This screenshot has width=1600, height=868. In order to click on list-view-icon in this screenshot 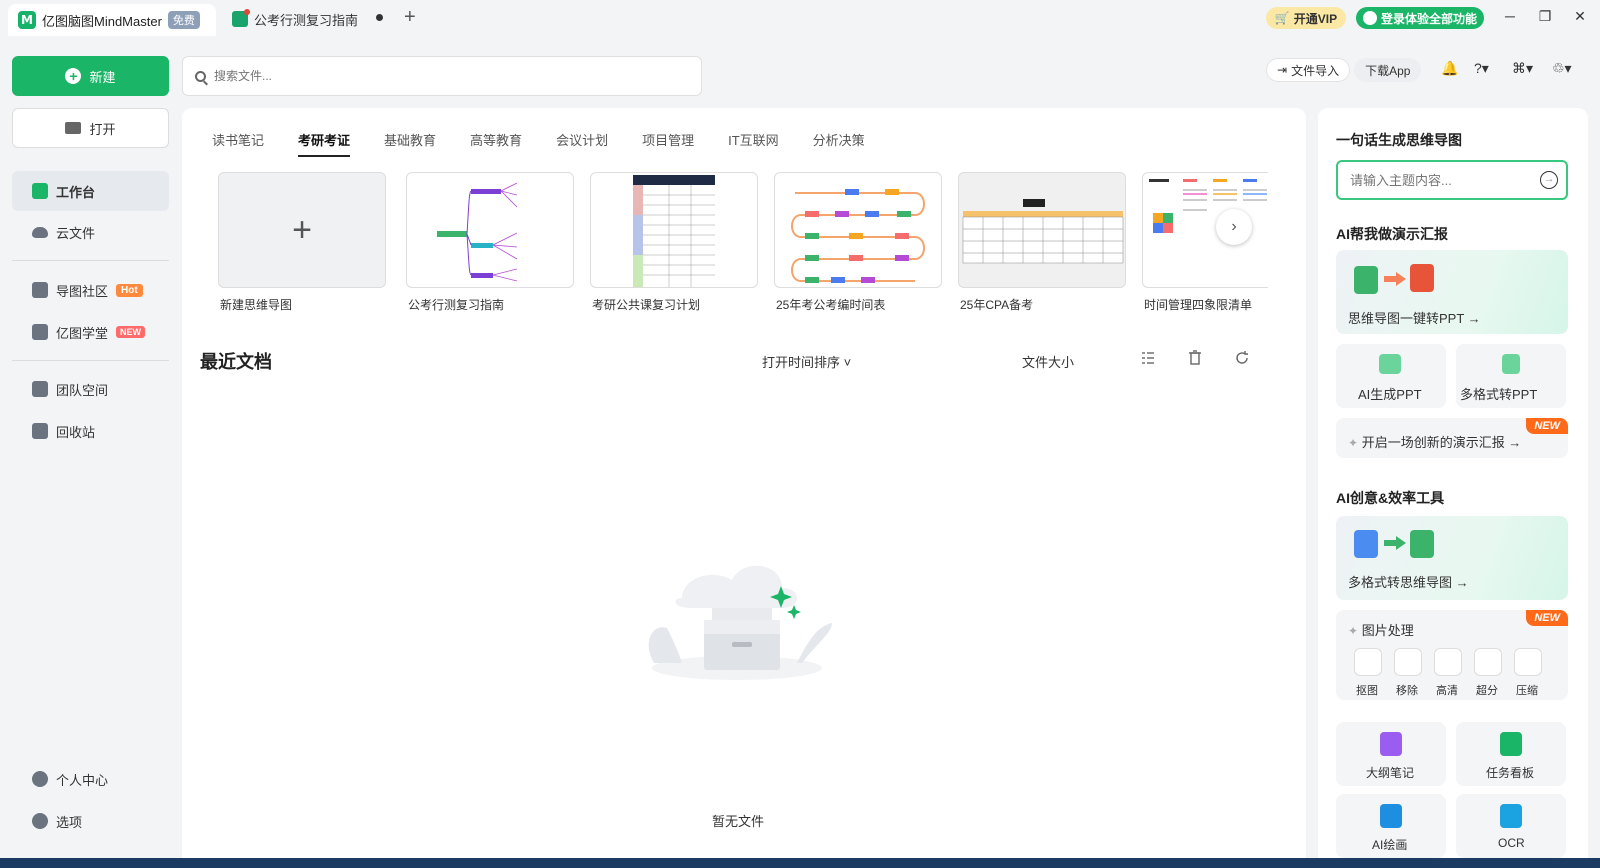, I will do `click(1148, 358)`.